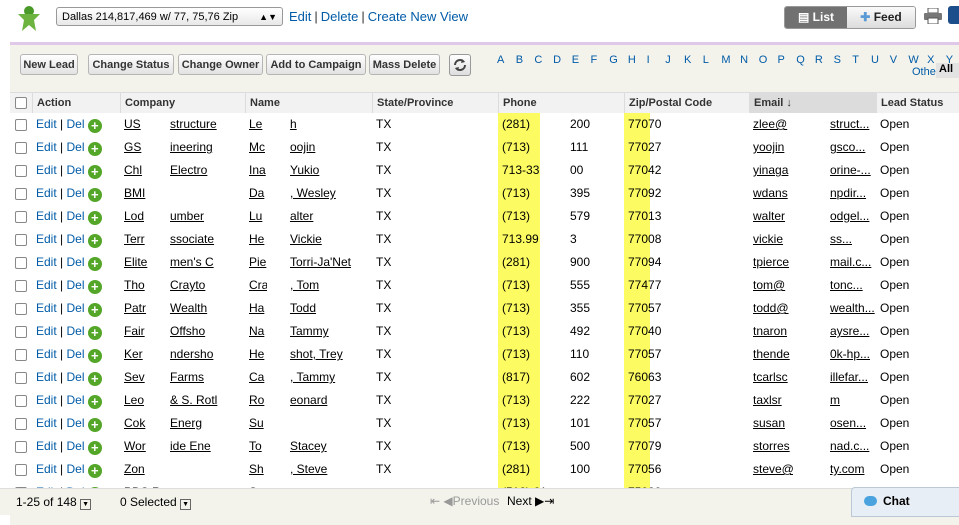 The height and width of the screenshot is (525, 959). I want to click on company-cell-part, so click(207, 469).